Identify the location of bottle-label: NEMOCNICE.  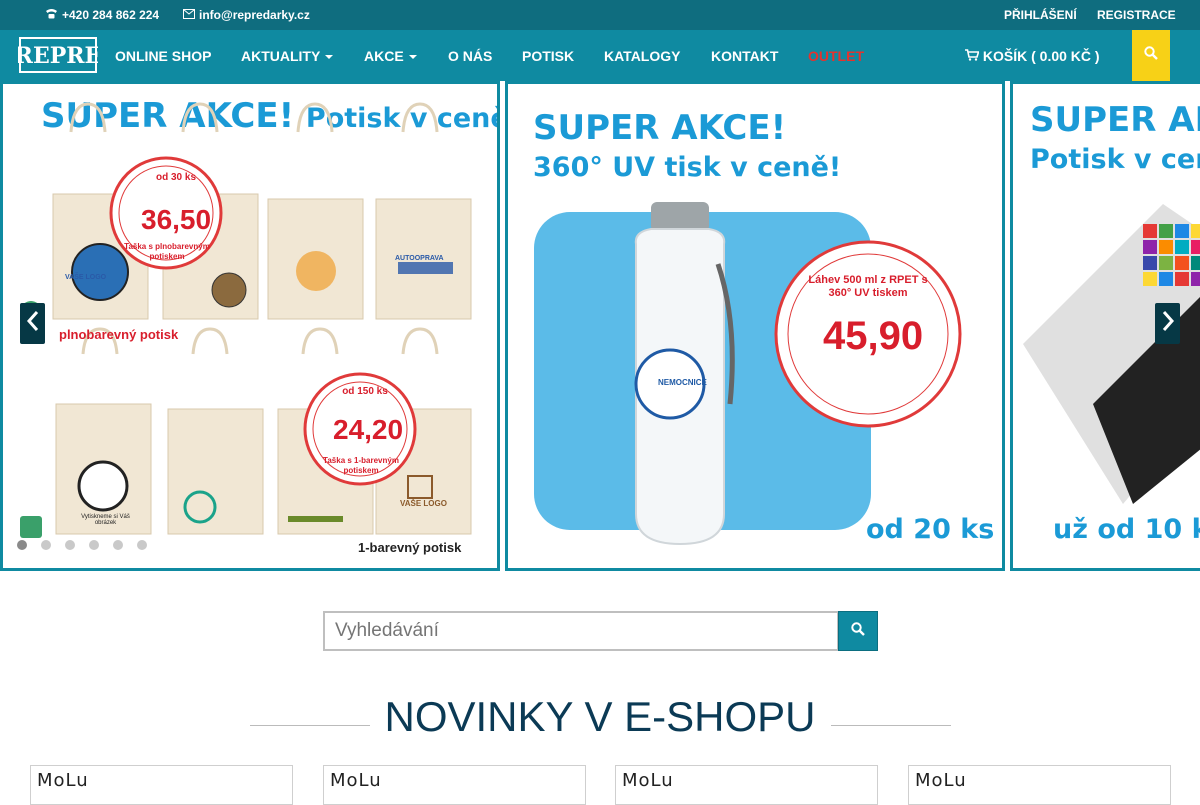
(682, 382).